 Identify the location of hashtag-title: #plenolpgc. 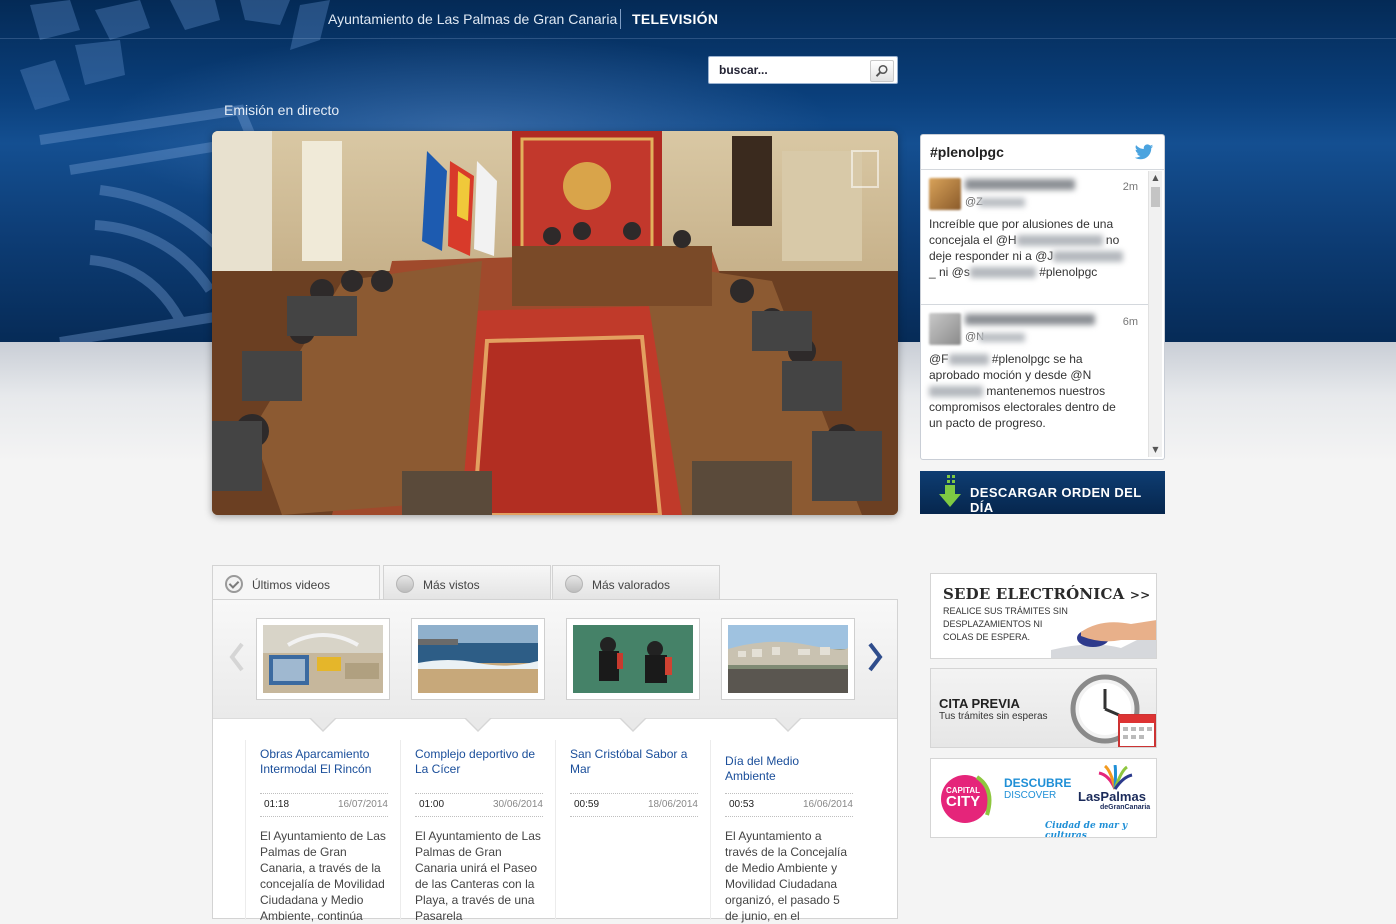
(967, 152).